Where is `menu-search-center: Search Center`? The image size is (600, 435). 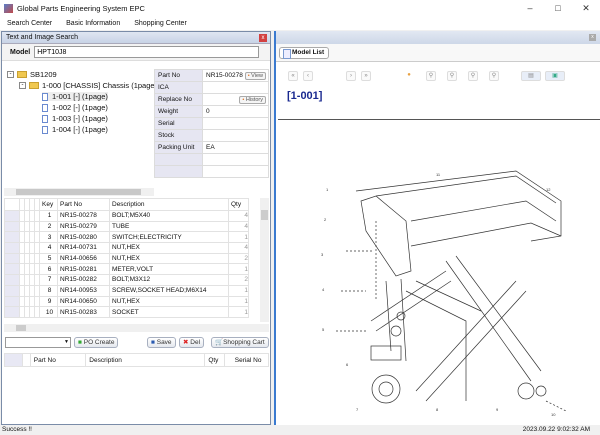 menu-search-center: Search Center is located at coordinates (29, 23).